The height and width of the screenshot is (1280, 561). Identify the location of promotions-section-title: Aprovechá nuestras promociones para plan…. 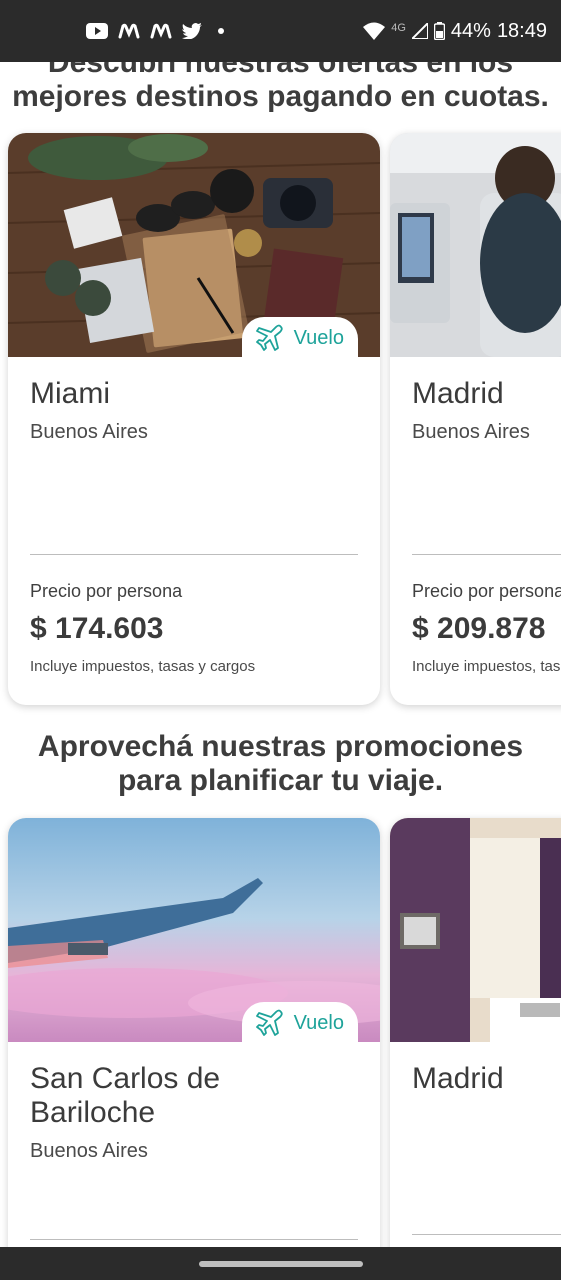
(280, 763).